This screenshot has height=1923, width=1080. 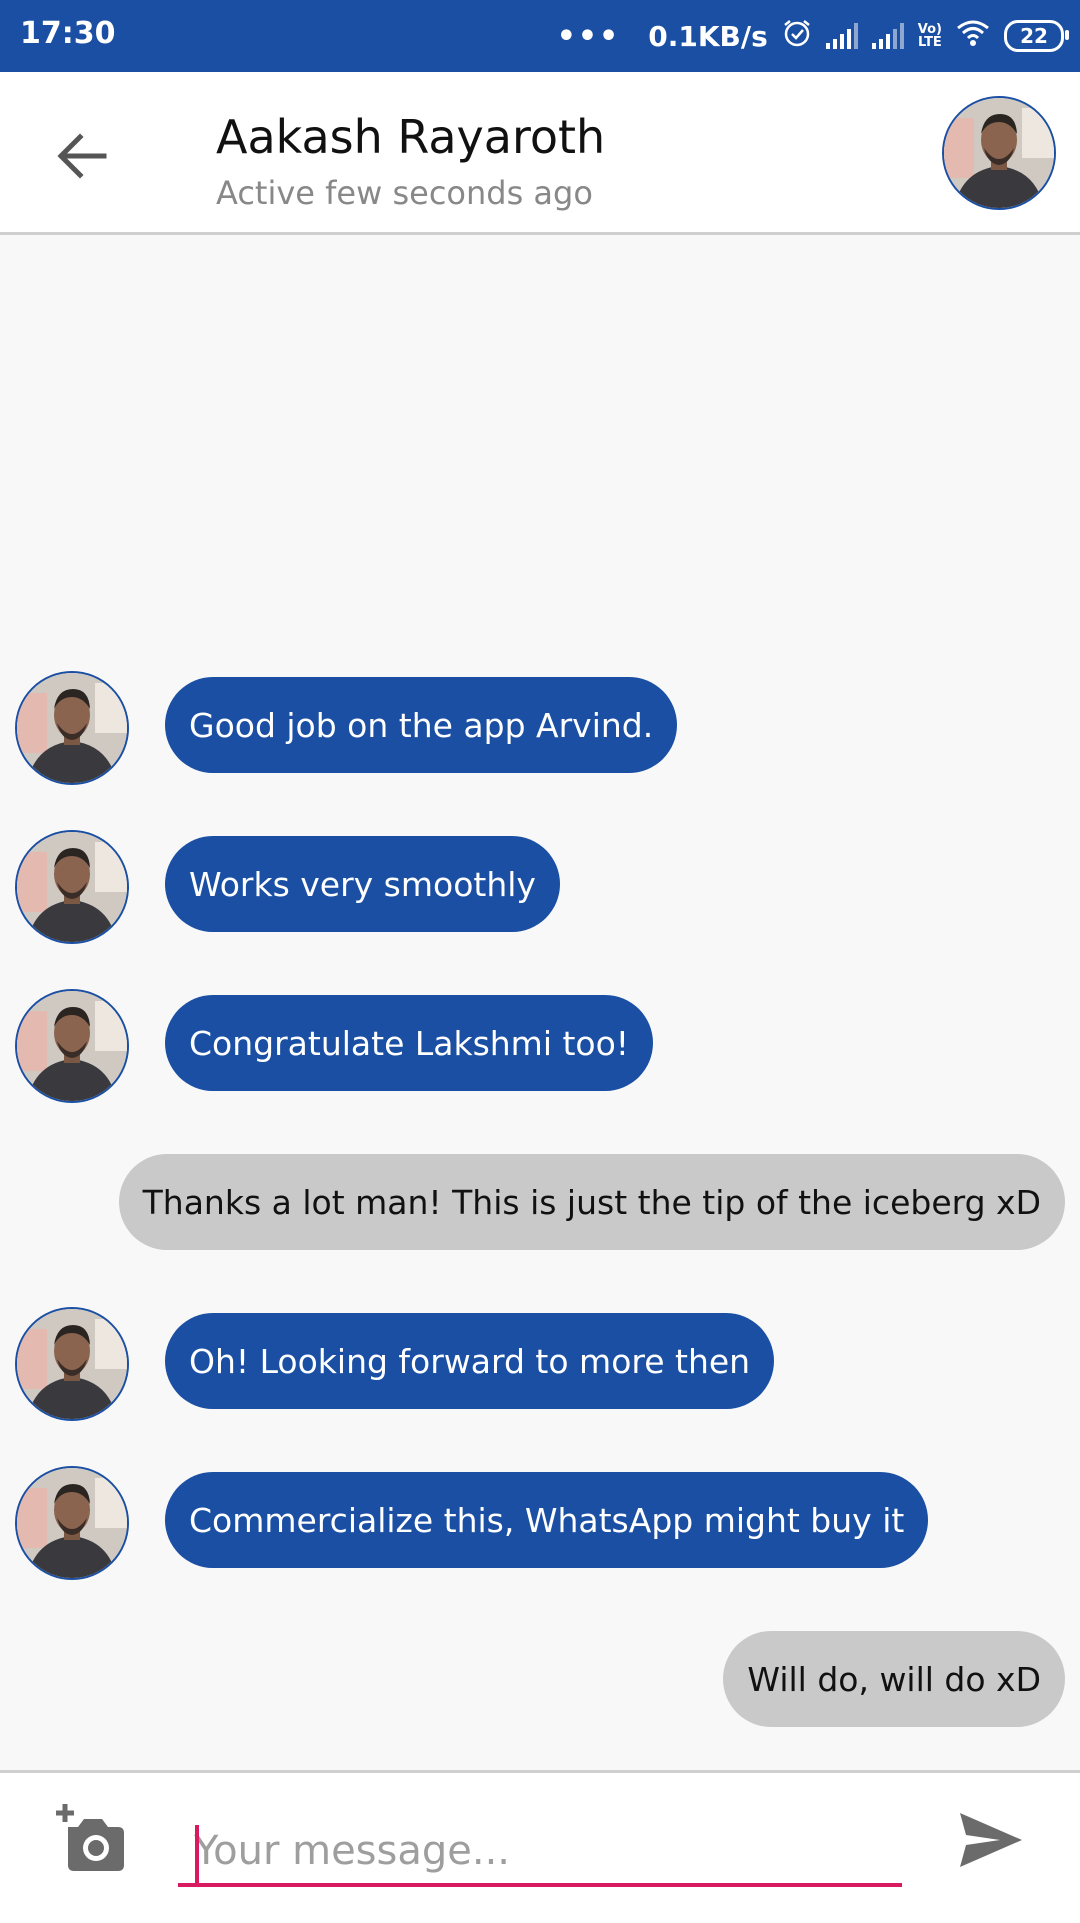 I want to click on contact-status: Active few seconds ago, so click(x=404, y=193).